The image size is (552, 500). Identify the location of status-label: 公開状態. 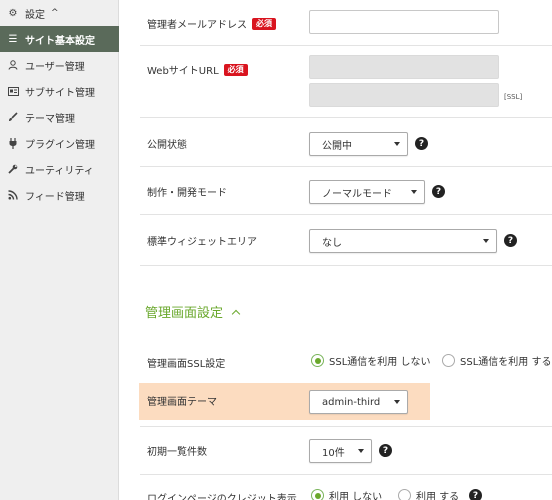
(167, 145).